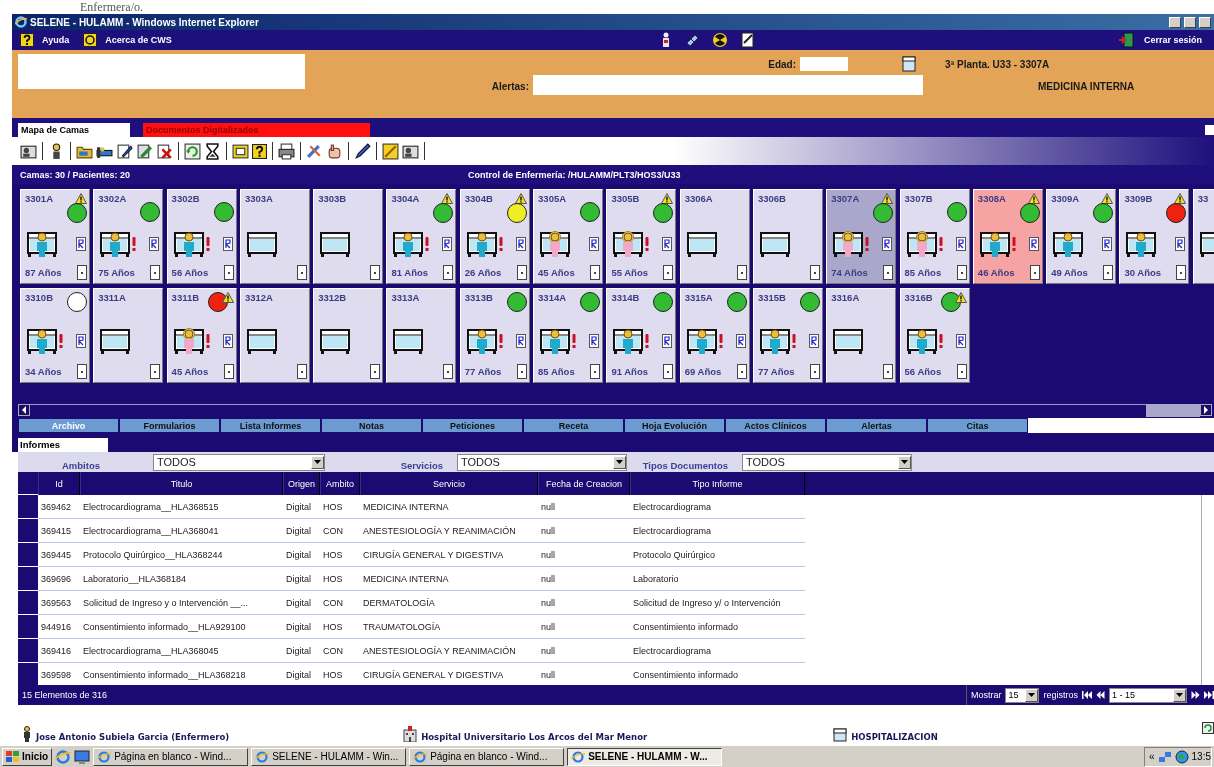 The image size is (1214, 767). Describe the element at coordinates (181, 507) in the screenshot. I see `table-cell: Electrocardiograma__HLA368515` at that location.